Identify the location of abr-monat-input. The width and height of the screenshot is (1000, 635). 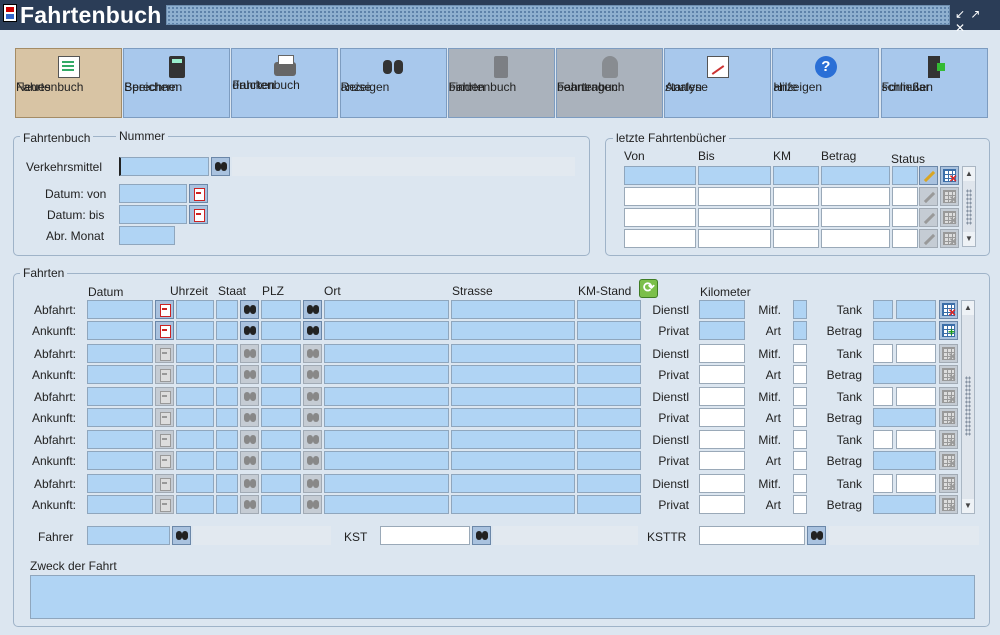
(147, 235).